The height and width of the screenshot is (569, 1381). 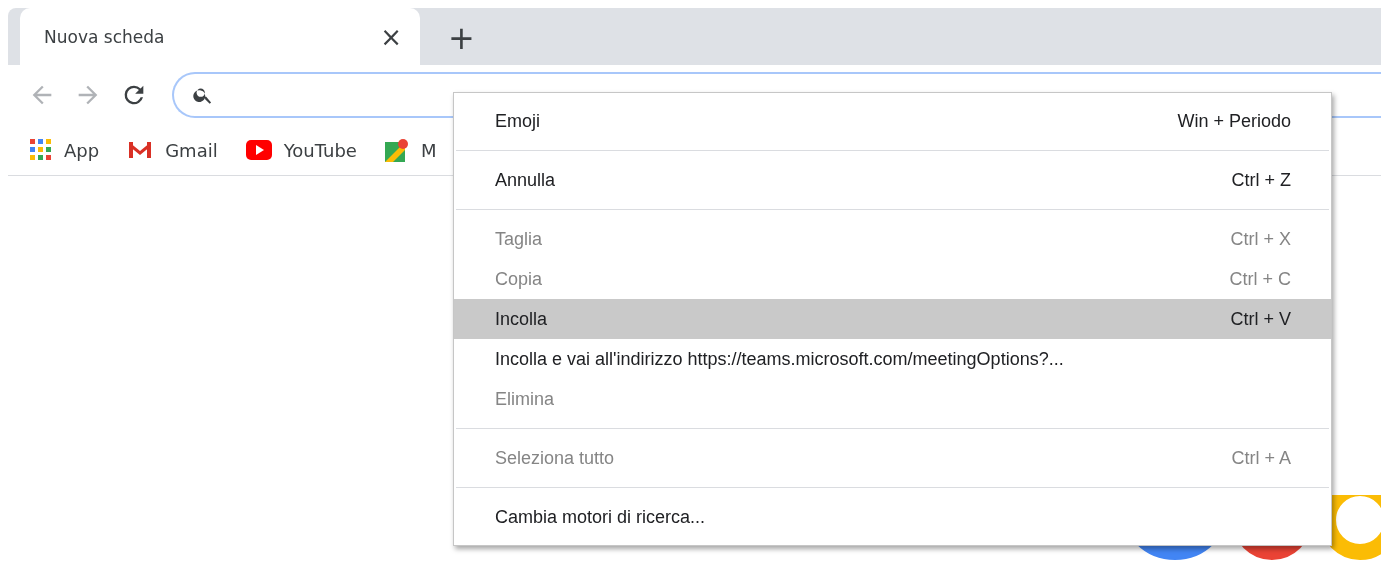 What do you see at coordinates (1260, 239) in the screenshot?
I see `shortcut-label: Ctrl + X` at bounding box center [1260, 239].